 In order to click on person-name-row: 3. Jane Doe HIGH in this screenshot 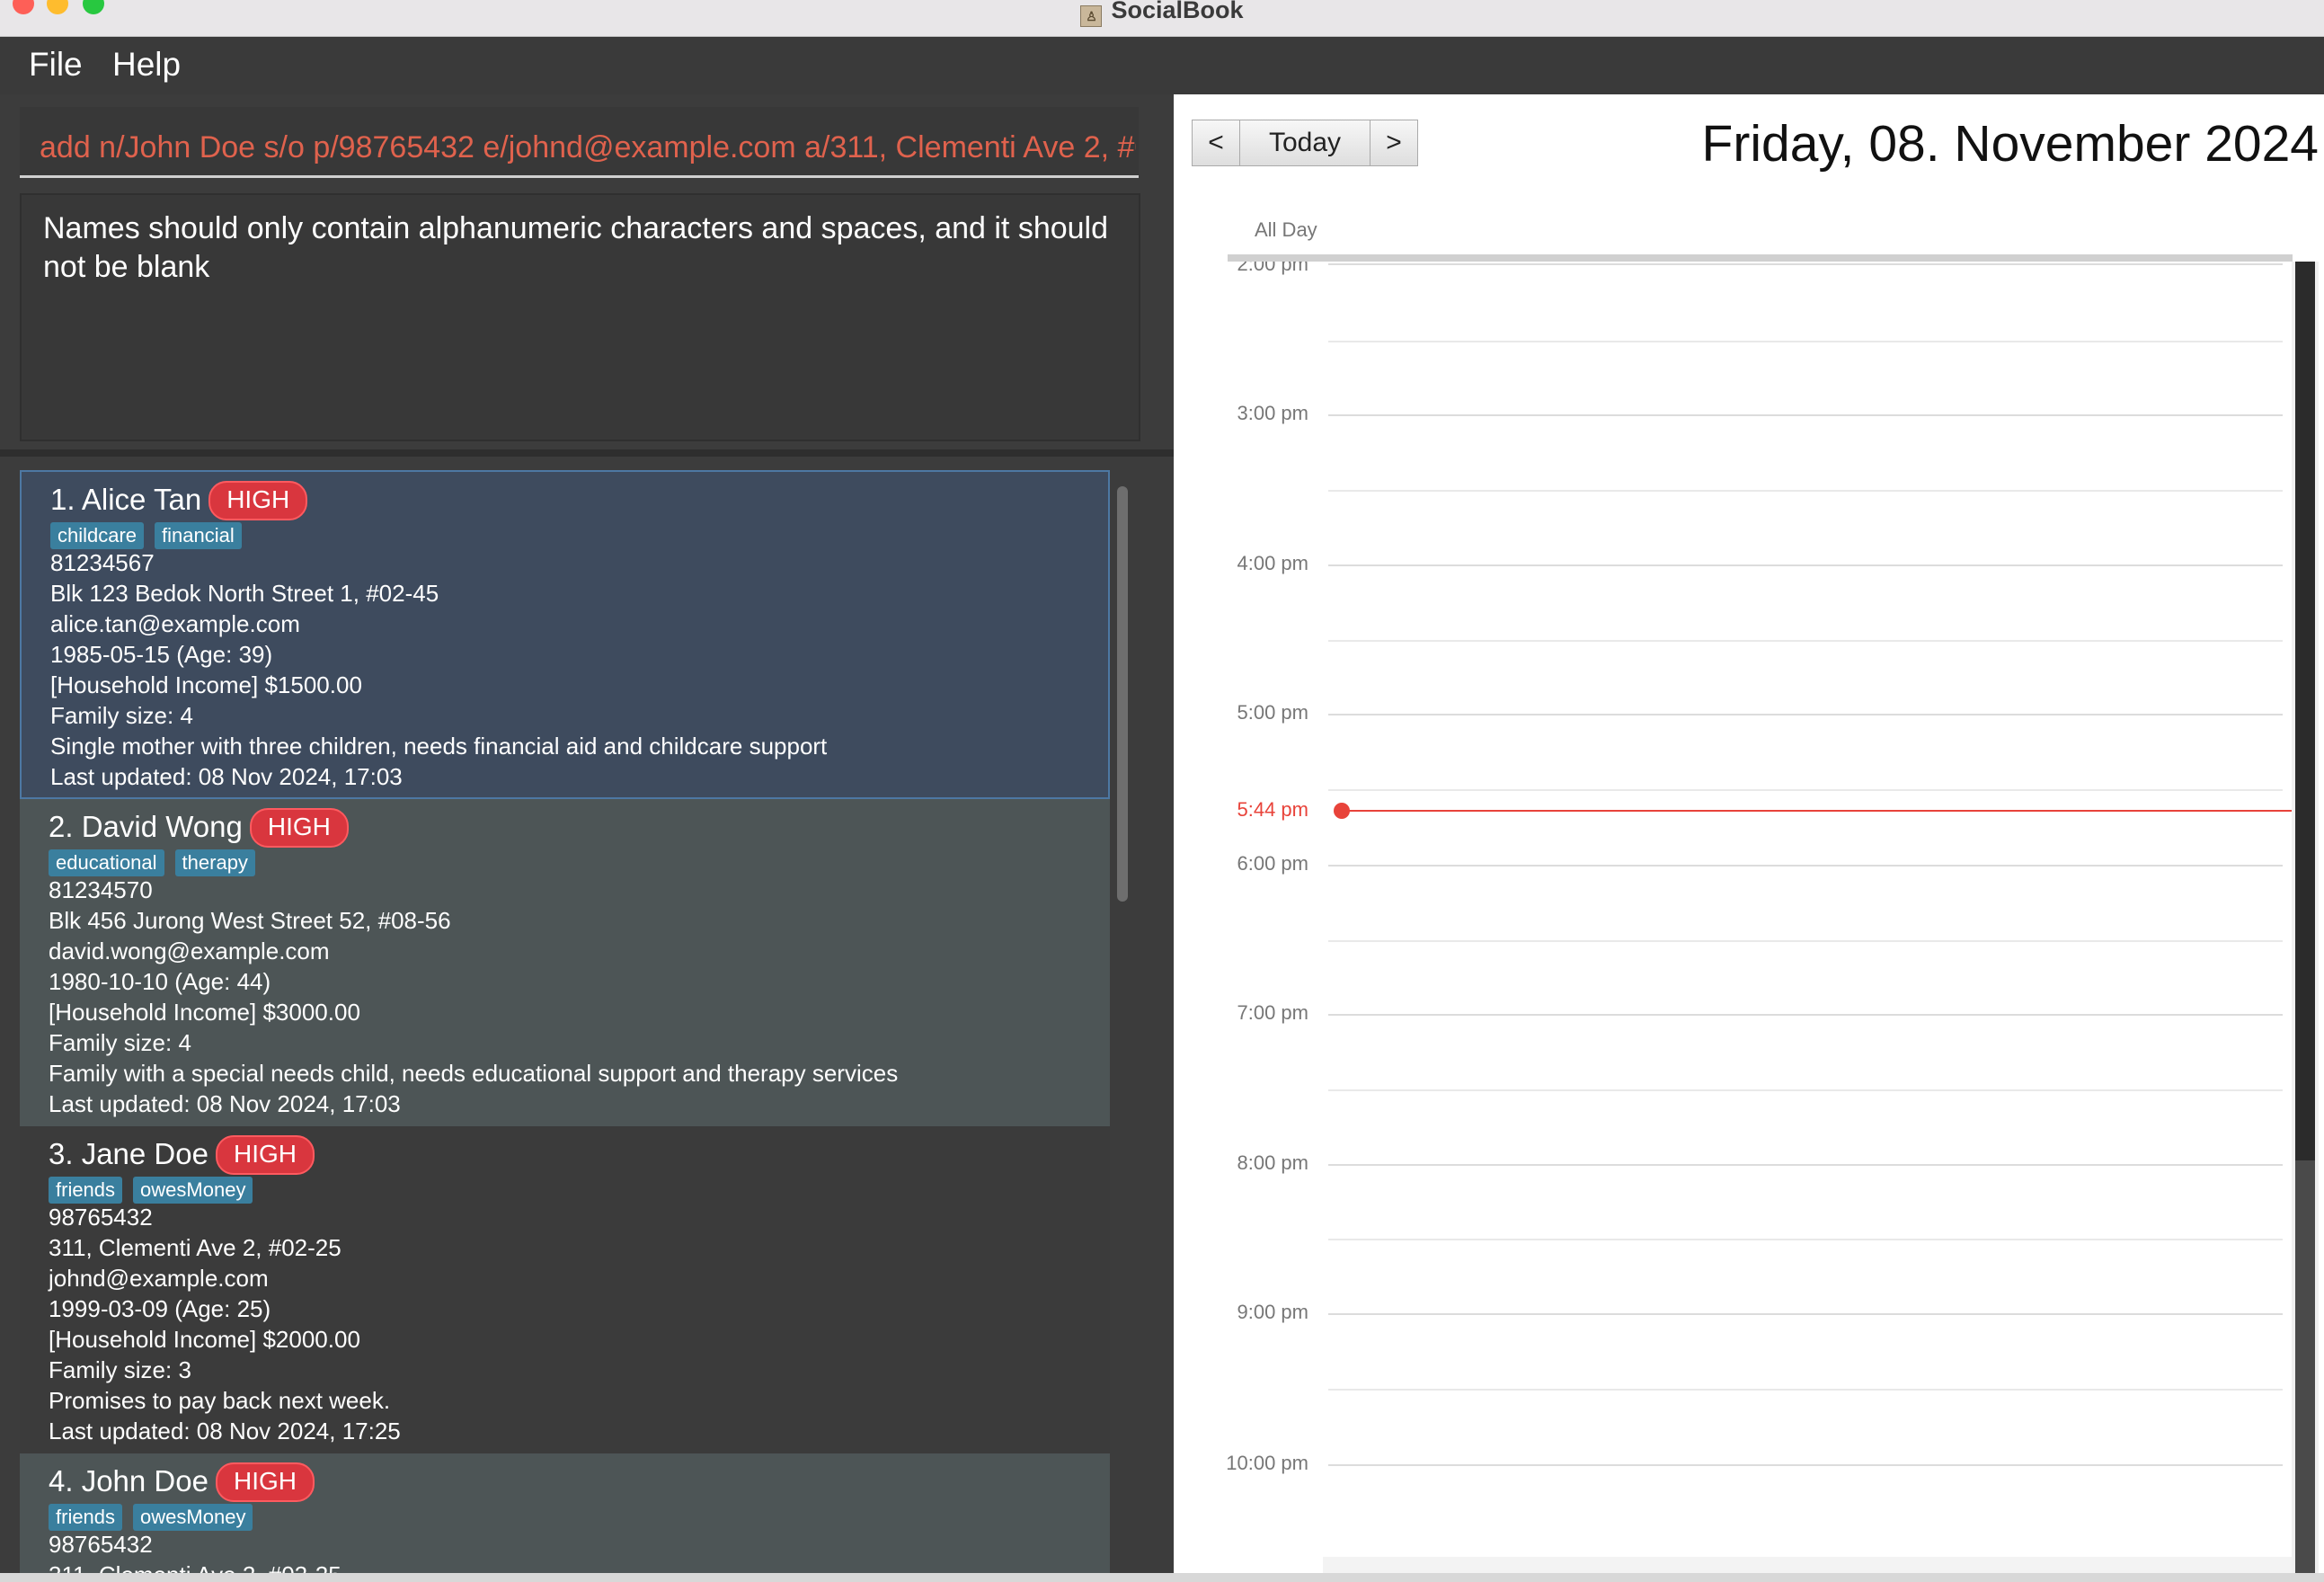, I will do `click(182, 1155)`.